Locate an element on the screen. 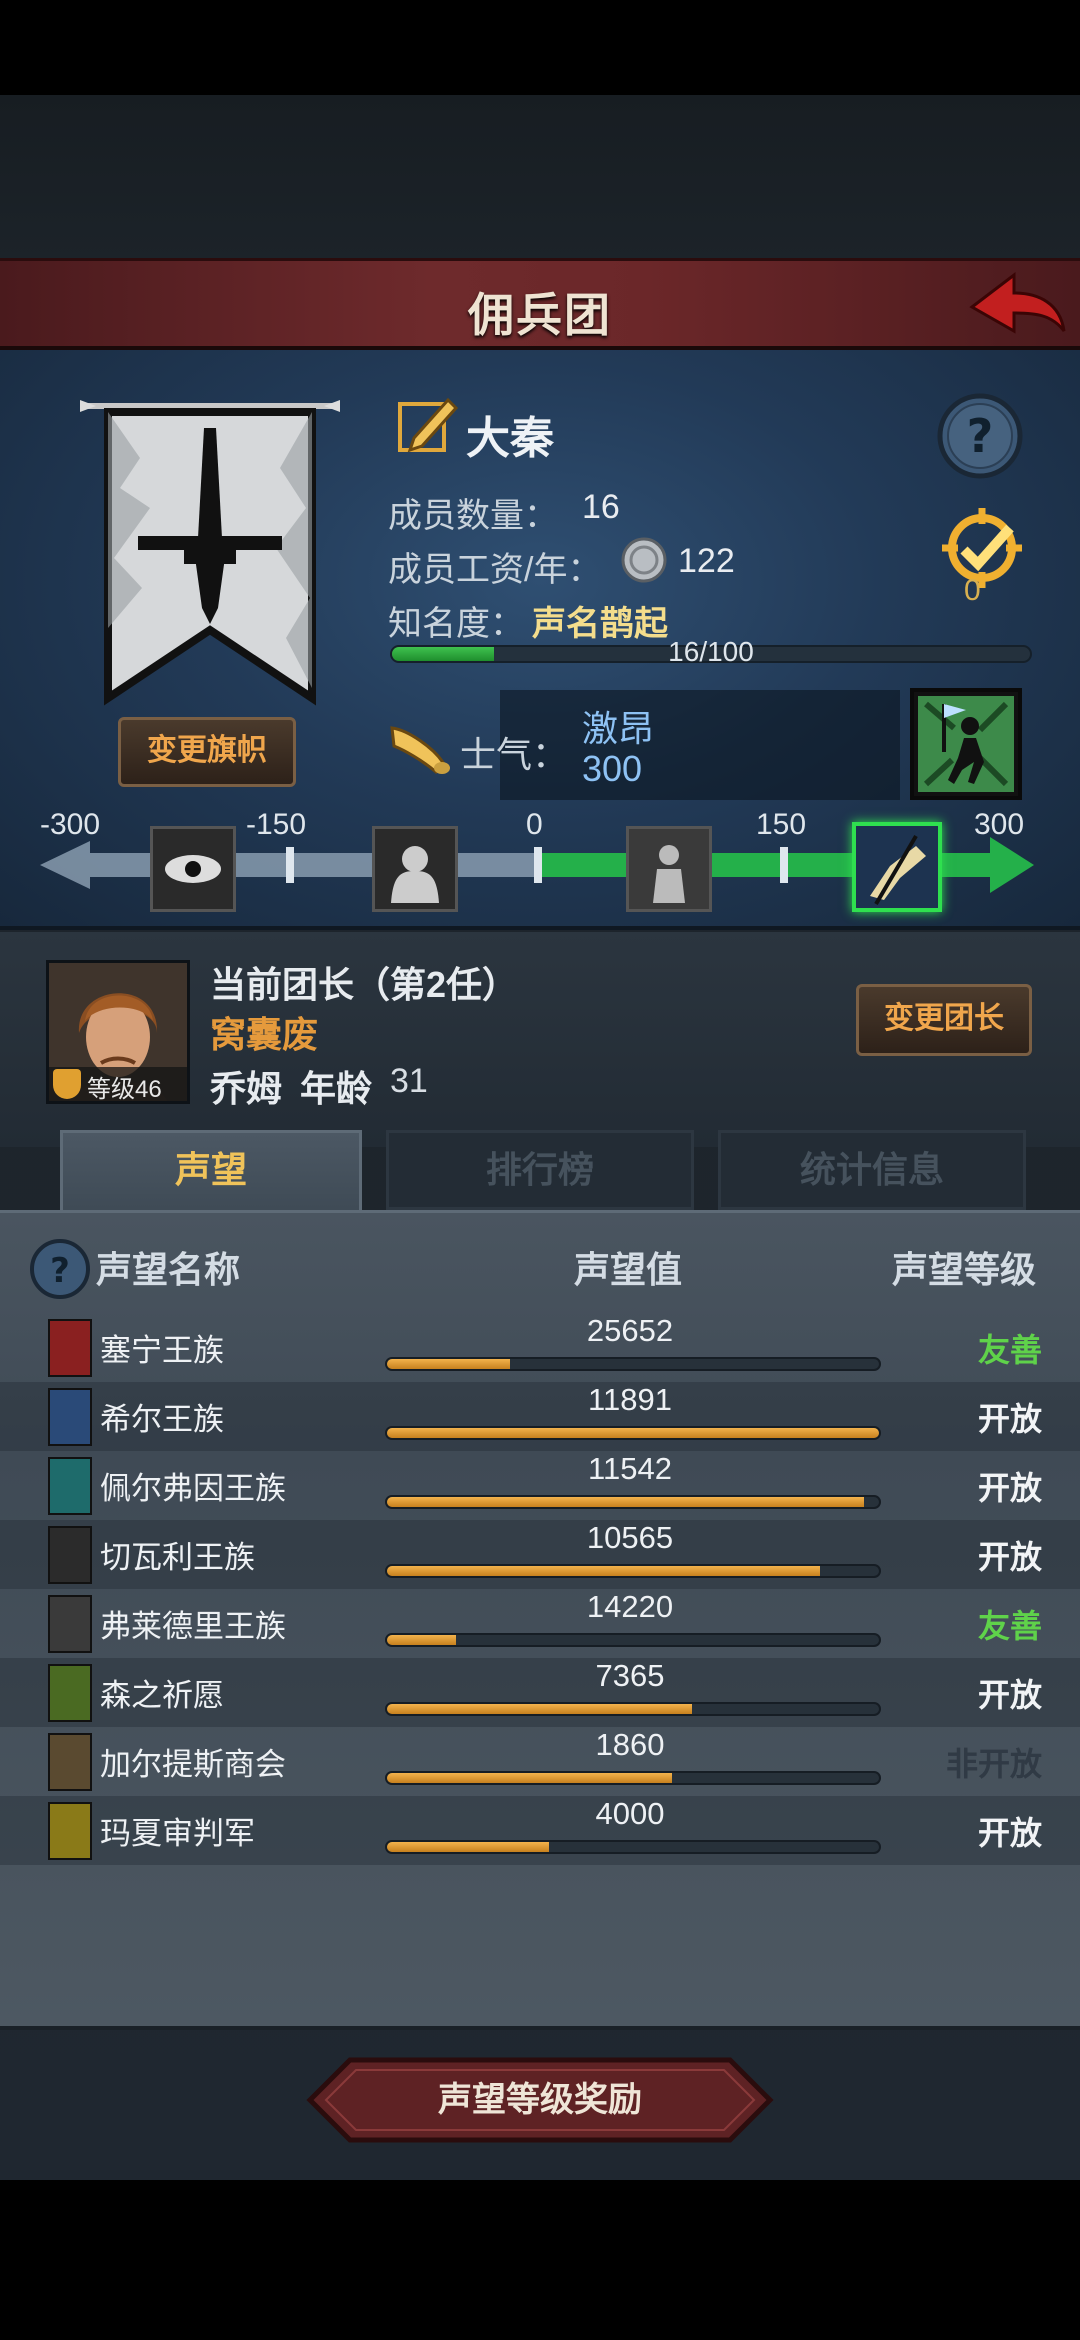 The image size is (1080, 2340). company-banner is located at coordinates (210, 553).